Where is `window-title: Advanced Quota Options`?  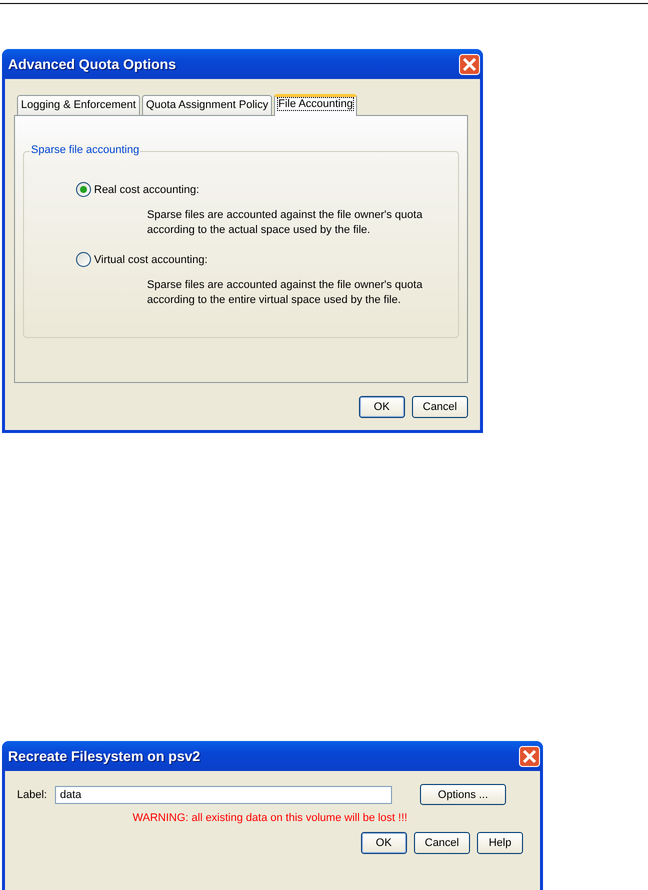 window-title: Advanced Quota Options is located at coordinates (92, 64).